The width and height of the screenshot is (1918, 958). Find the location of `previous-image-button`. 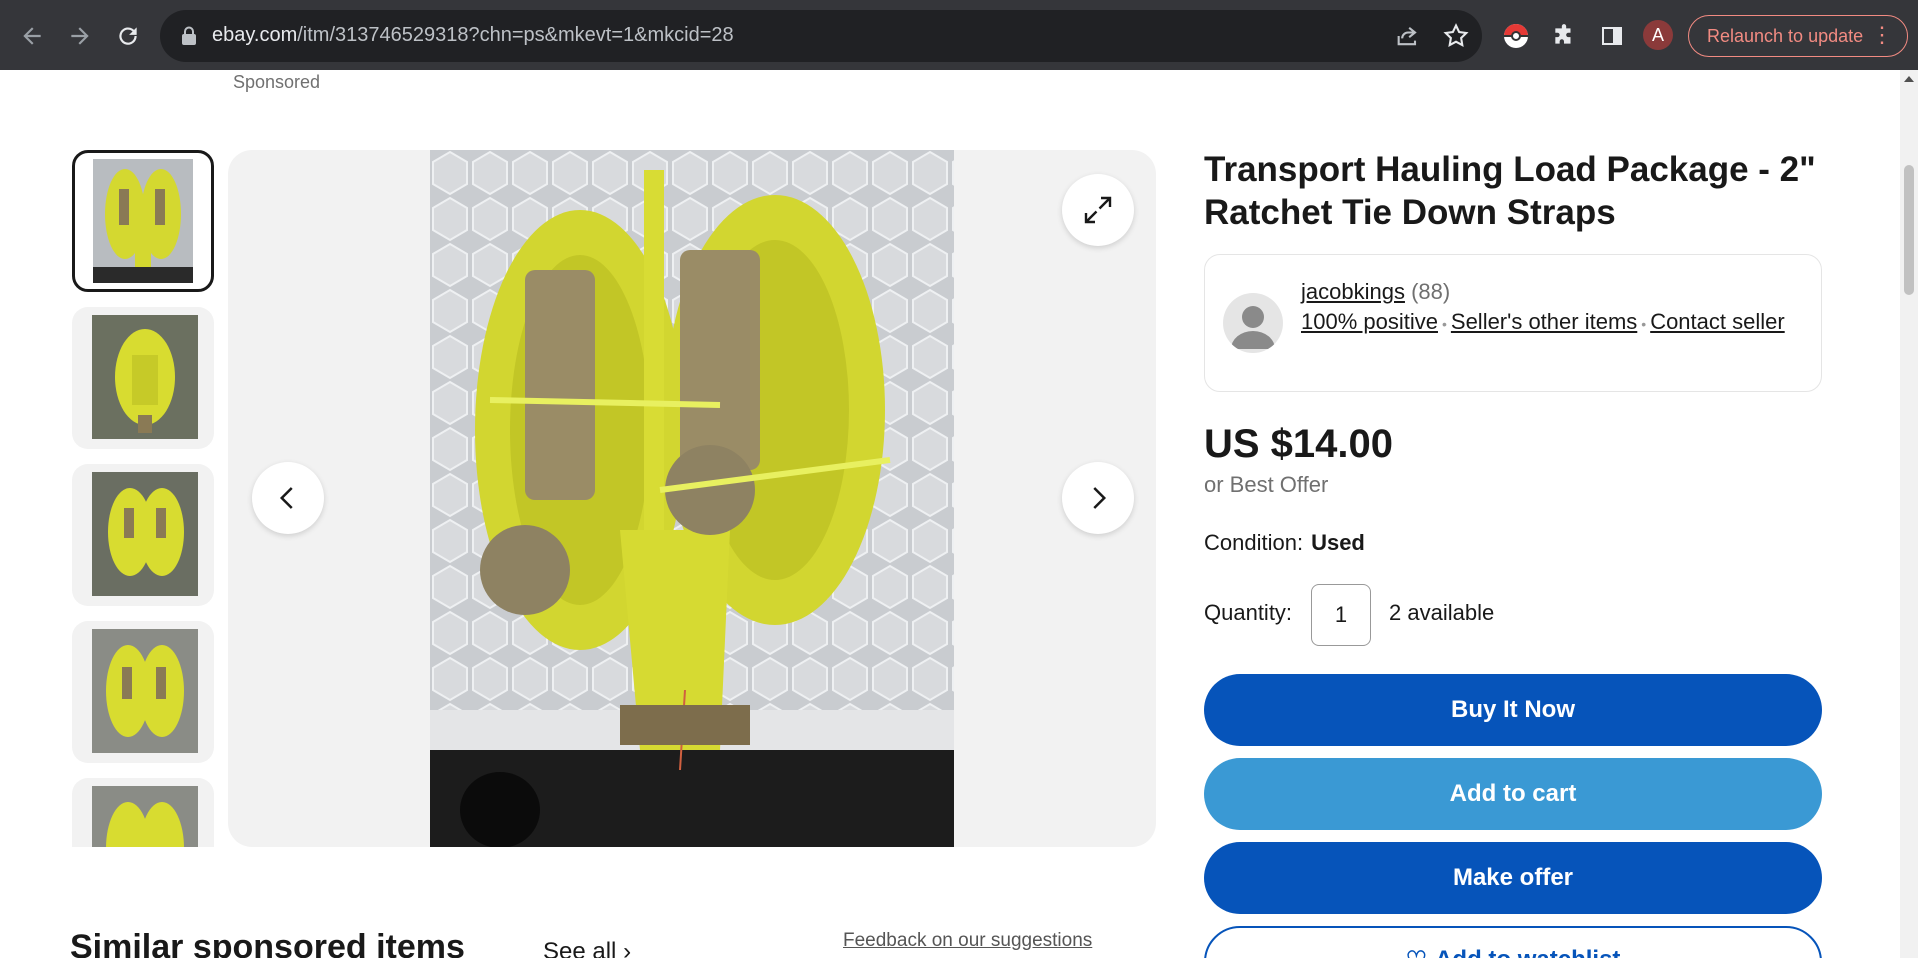

previous-image-button is located at coordinates (288, 498).